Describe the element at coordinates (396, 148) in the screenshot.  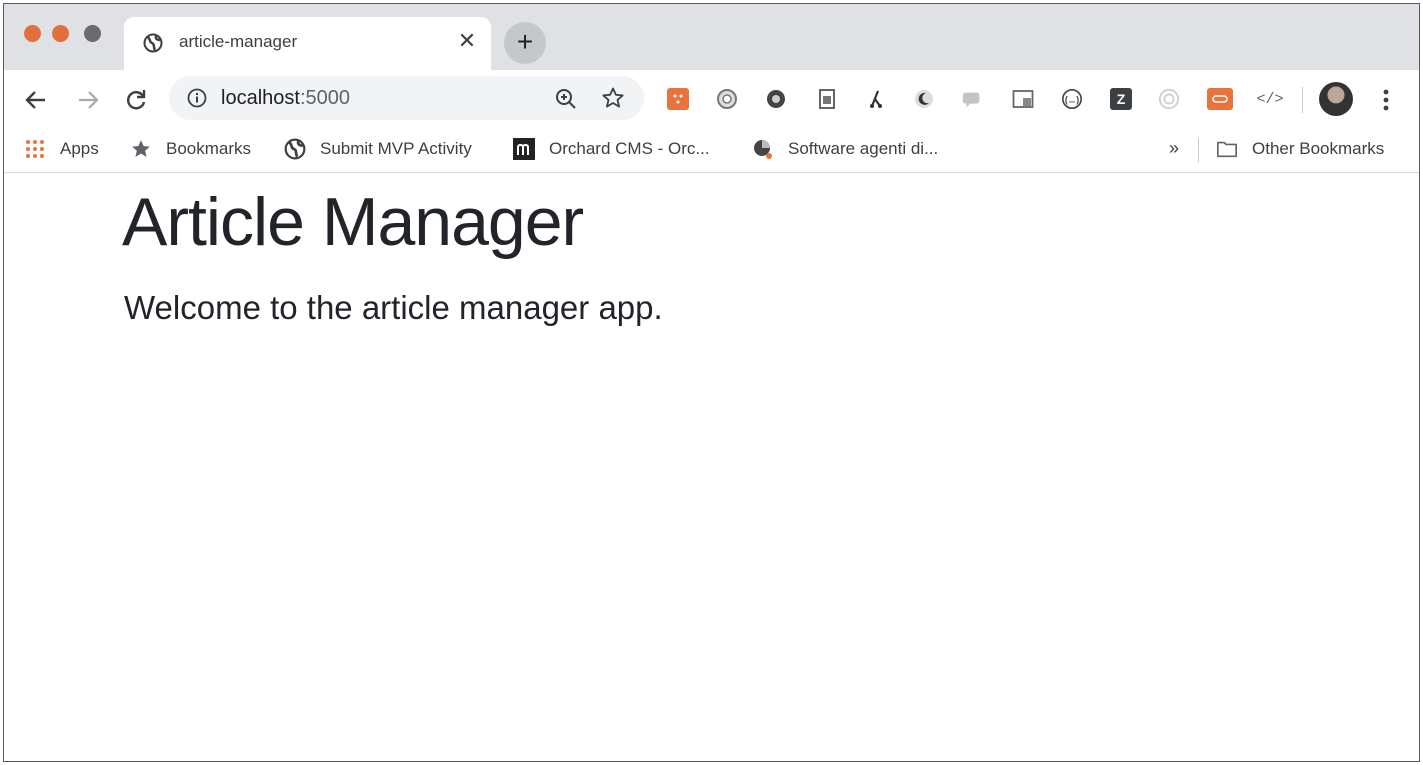
I see `bookmark-label: Submit MVP Activity` at that location.